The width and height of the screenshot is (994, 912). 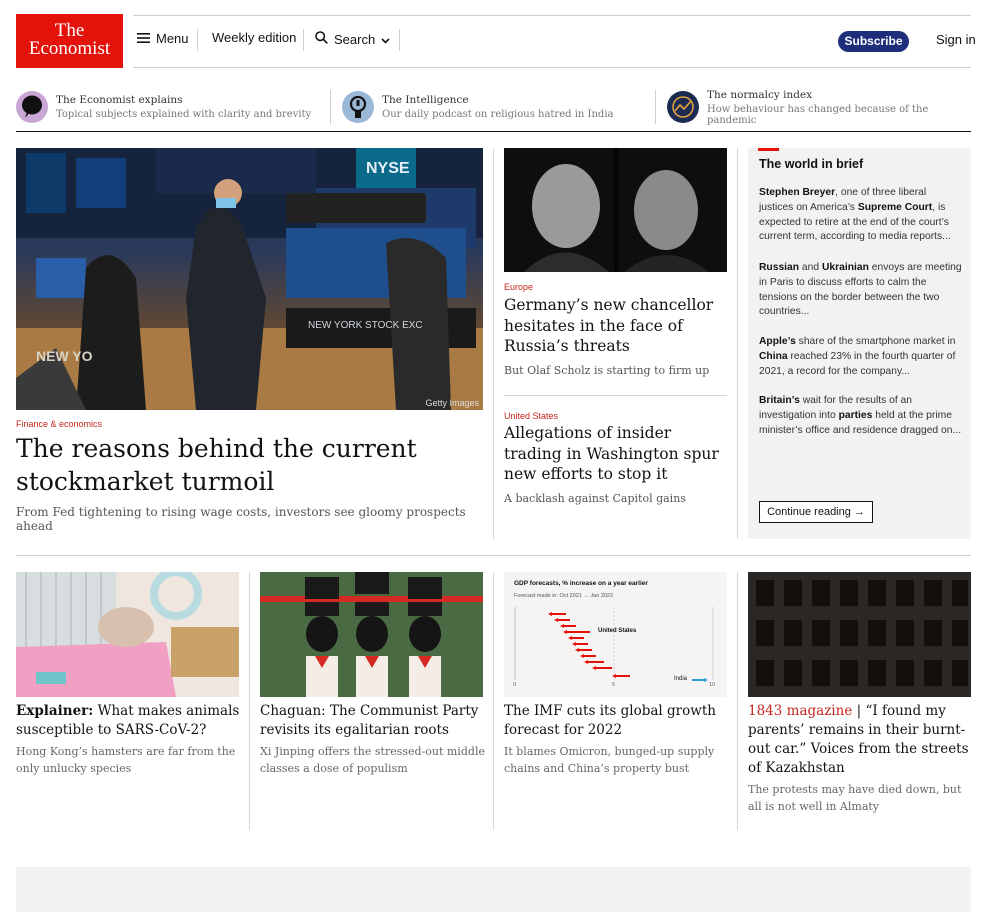 I want to click on promo-title: The Intelligence, so click(x=425, y=100).